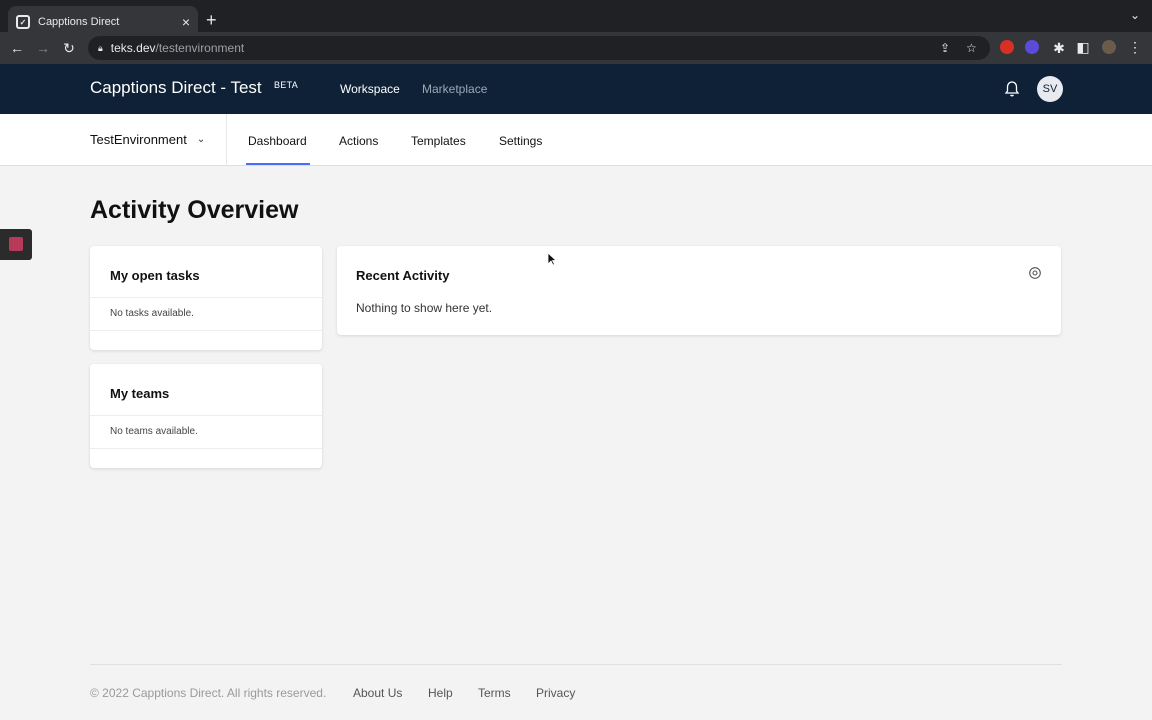 Image resolution: width=1152 pixels, height=720 pixels. Describe the element at coordinates (176, 88) in the screenshot. I see `brand-title: Capptions Direct - Test` at that location.